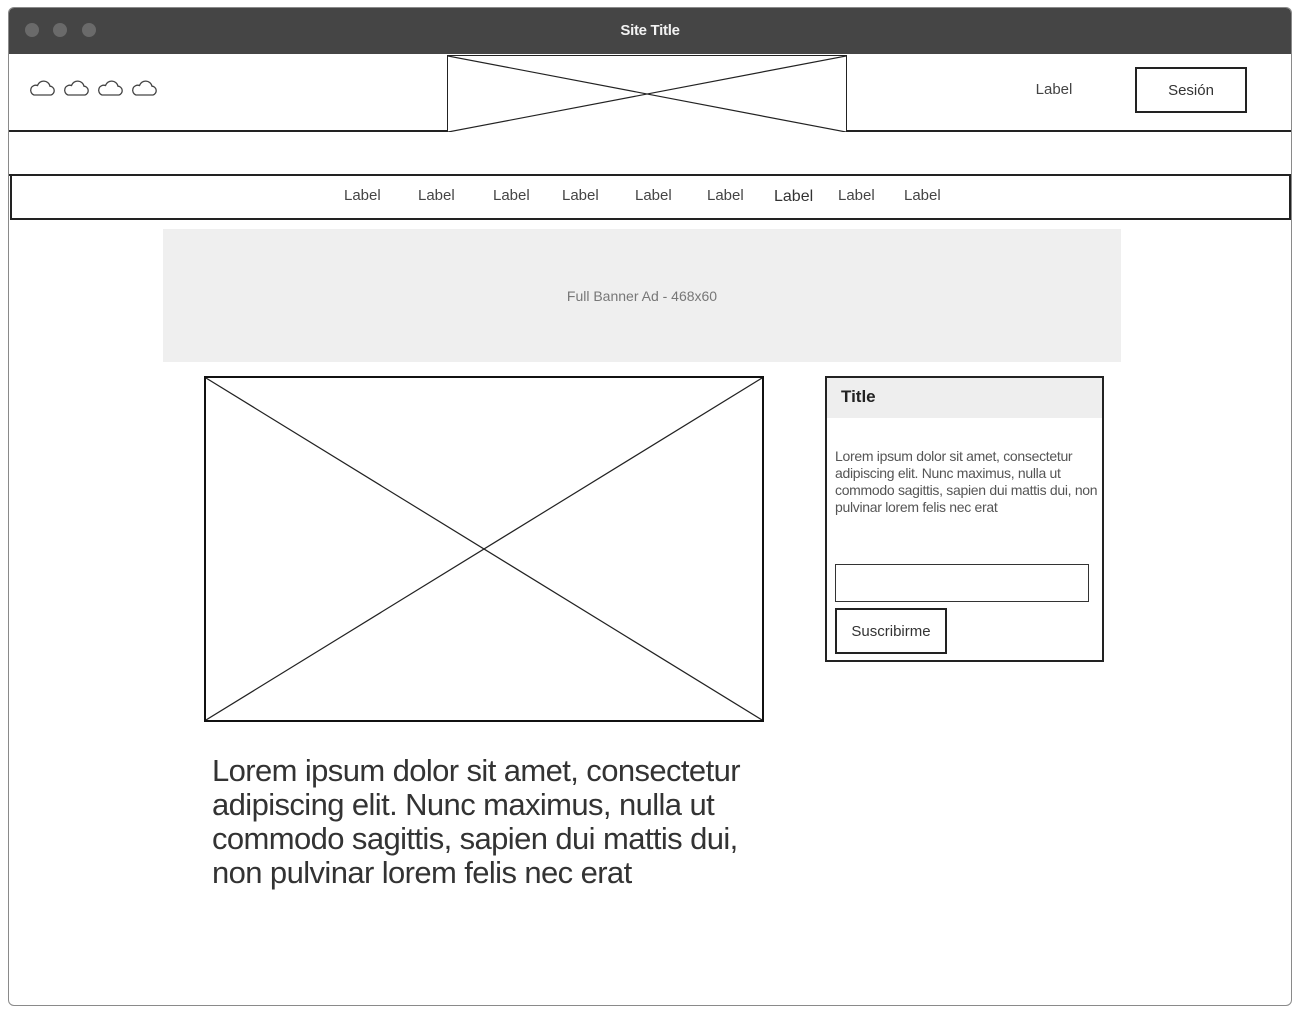 The width and height of the screenshot is (1305, 1019). I want to click on subscribe-email-input, so click(962, 583).